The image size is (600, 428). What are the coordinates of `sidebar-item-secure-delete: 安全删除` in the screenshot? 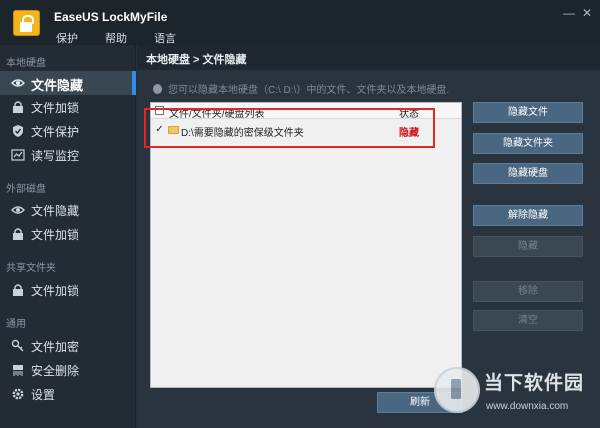 It's located at (68, 370).